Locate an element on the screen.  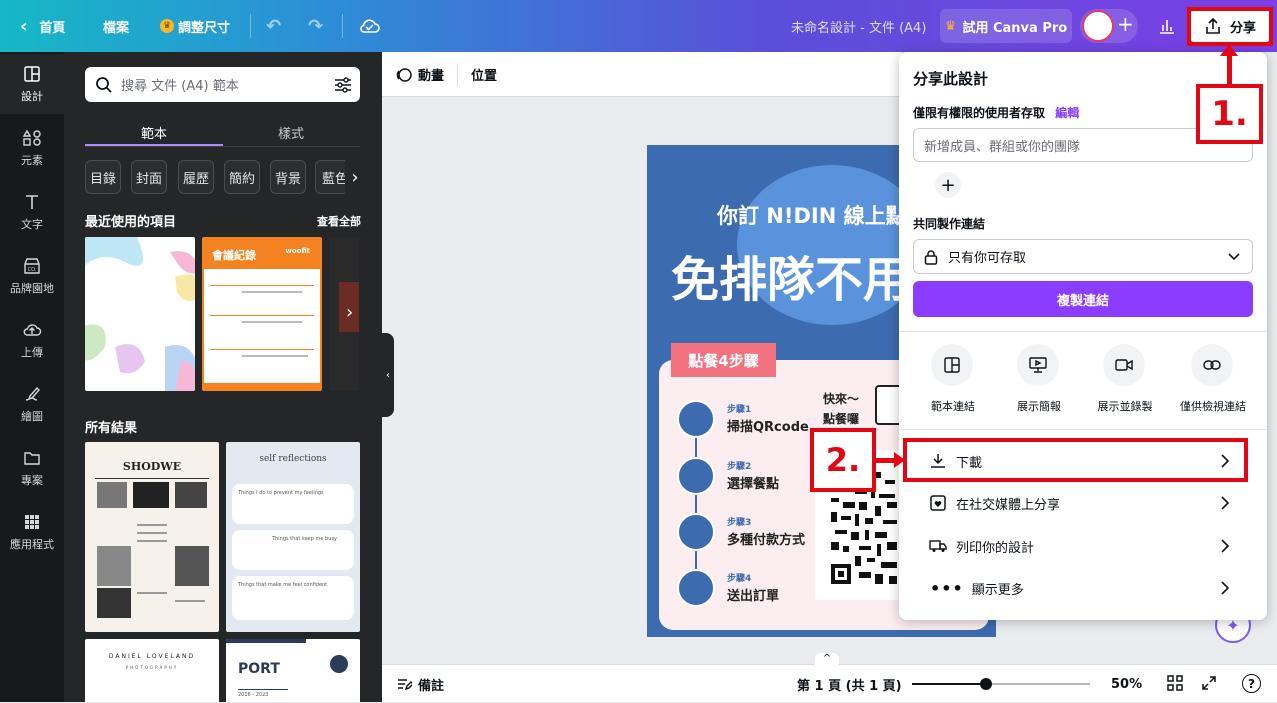
add-member-icon: + is located at coordinates (948, 185).